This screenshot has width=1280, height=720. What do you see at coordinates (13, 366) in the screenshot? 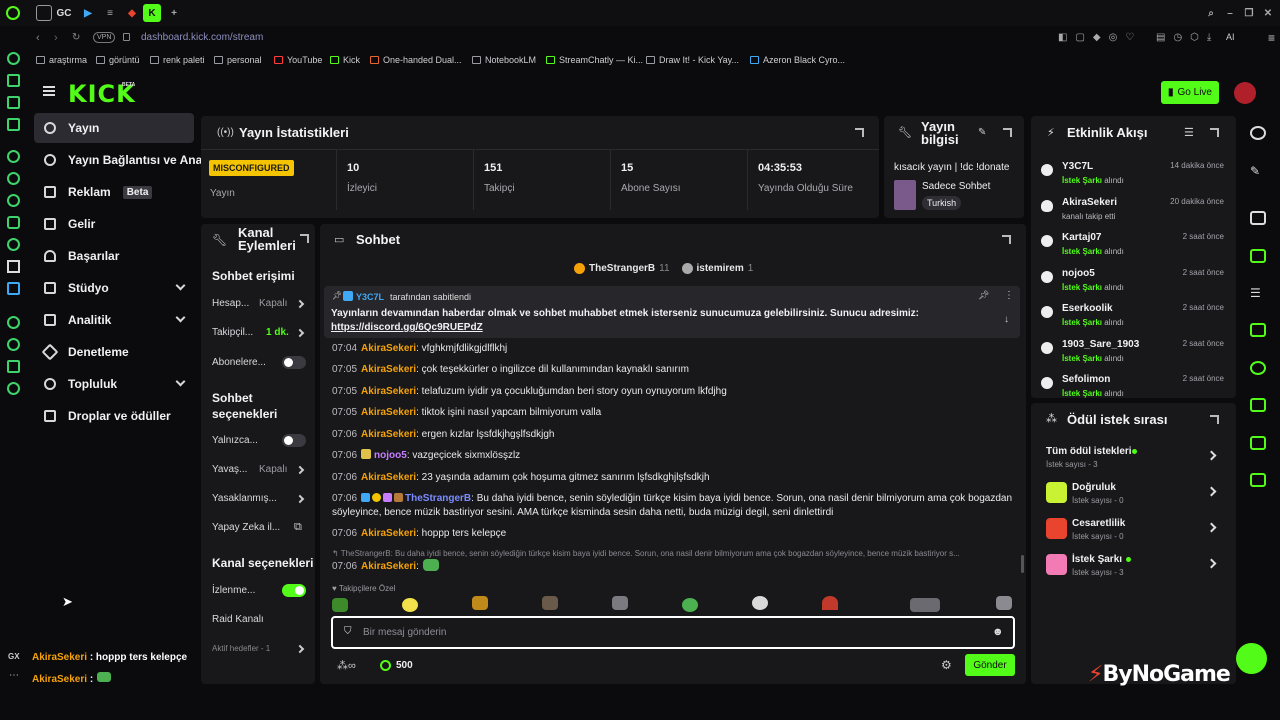
I see `box-icon` at bounding box center [13, 366].